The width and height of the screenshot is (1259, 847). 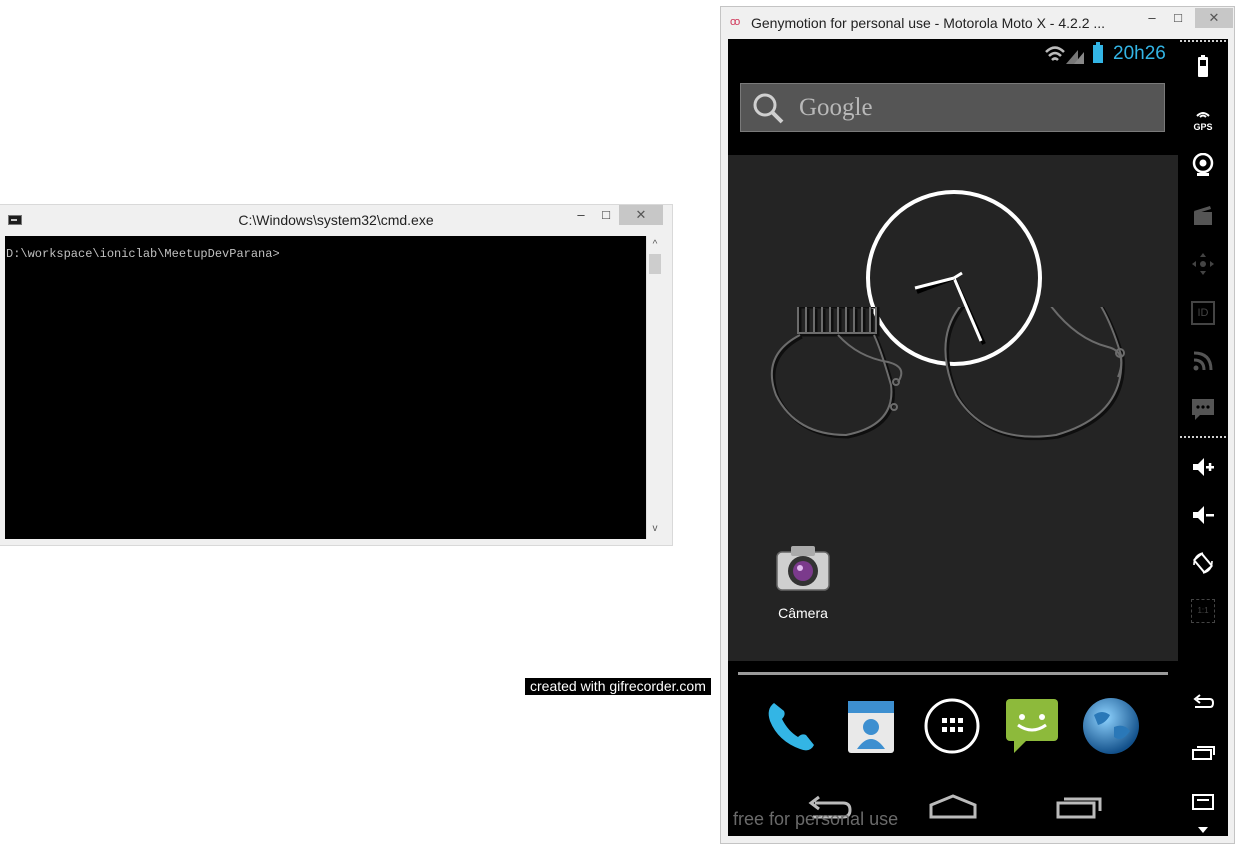 What do you see at coordinates (1203, 165) in the screenshot?
I see `webcam-icon` at bounding box center [1203, 165].